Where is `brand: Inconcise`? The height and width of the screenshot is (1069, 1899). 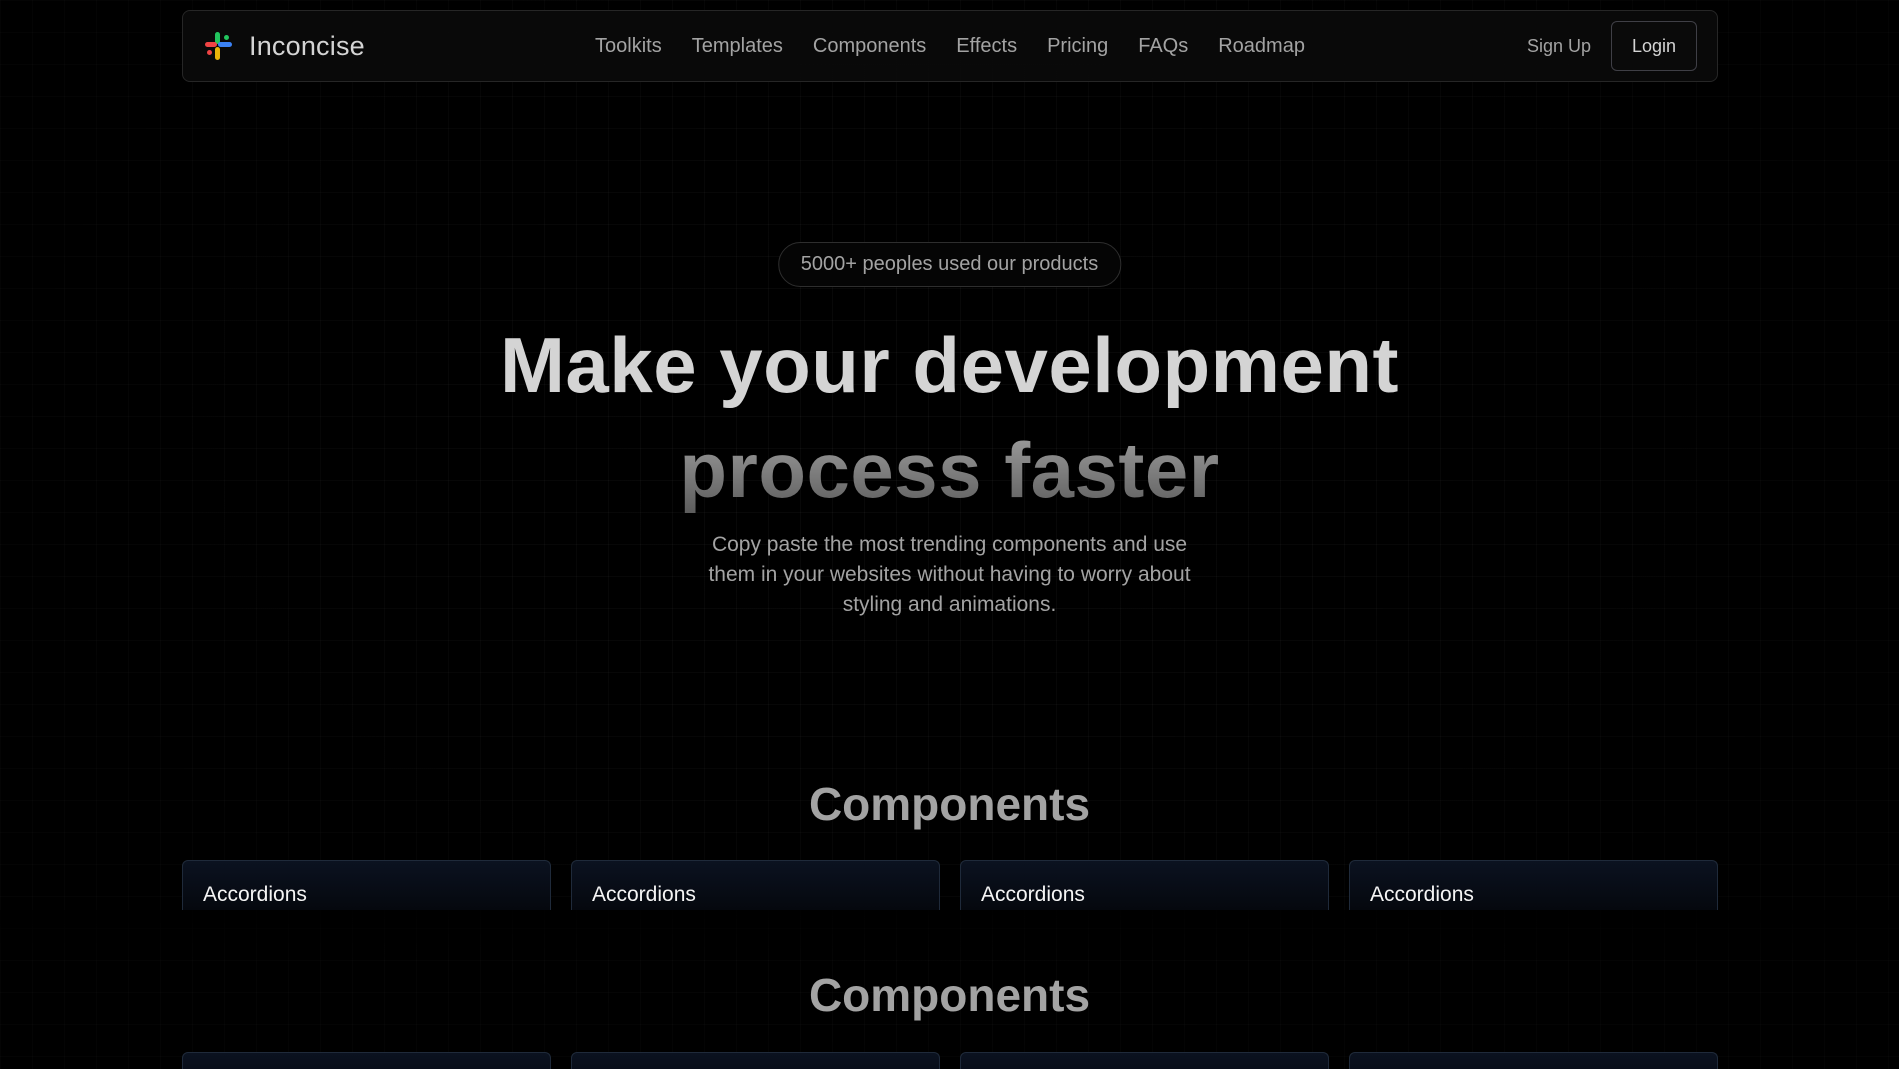
brand: Inconcise is located at coordinates (284, 46).